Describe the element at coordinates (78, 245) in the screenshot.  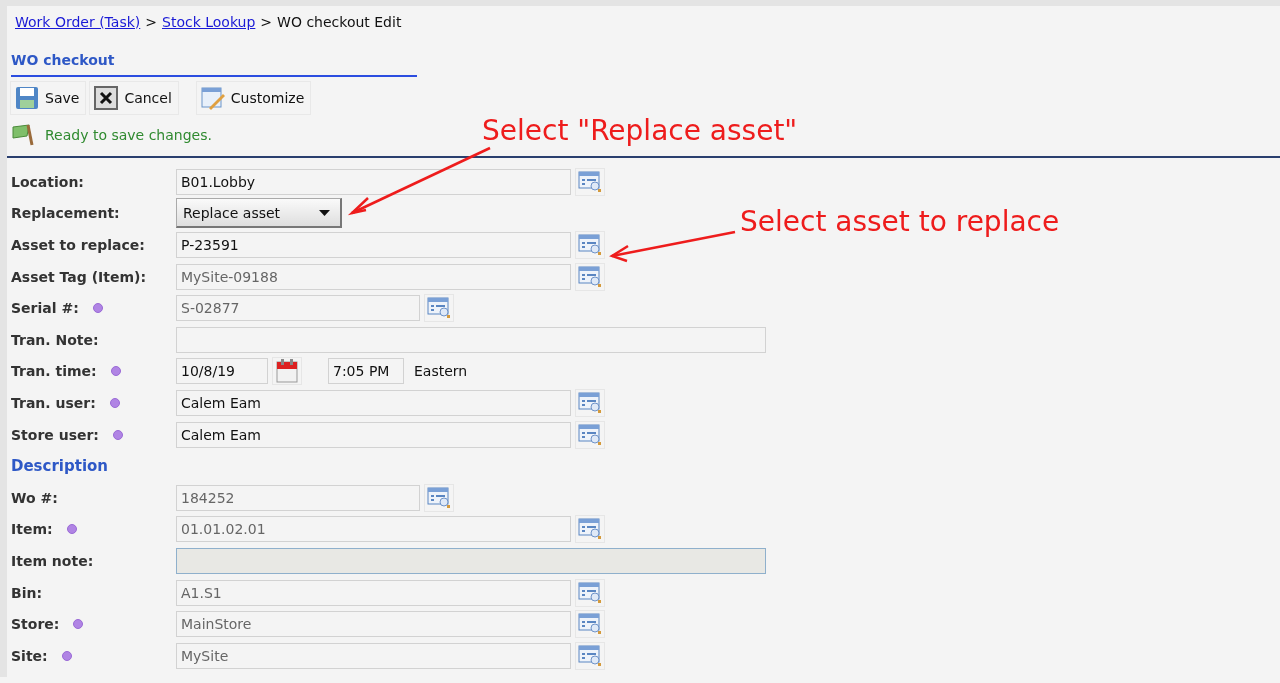
I see `field-label: Asset to replace:` at that location.